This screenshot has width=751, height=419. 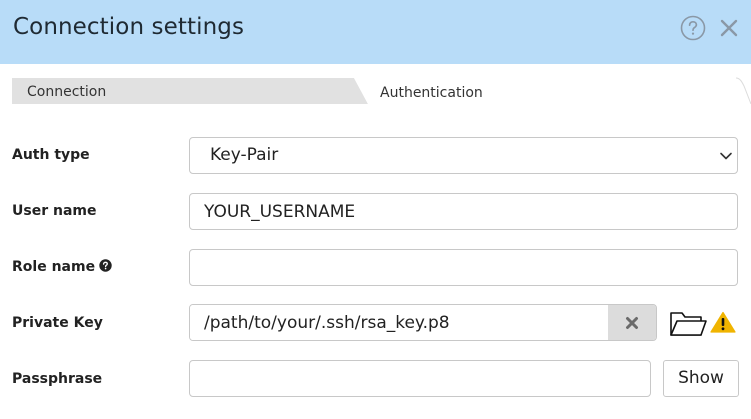 I want to click on warning-icon, so click(x=723, y=322).